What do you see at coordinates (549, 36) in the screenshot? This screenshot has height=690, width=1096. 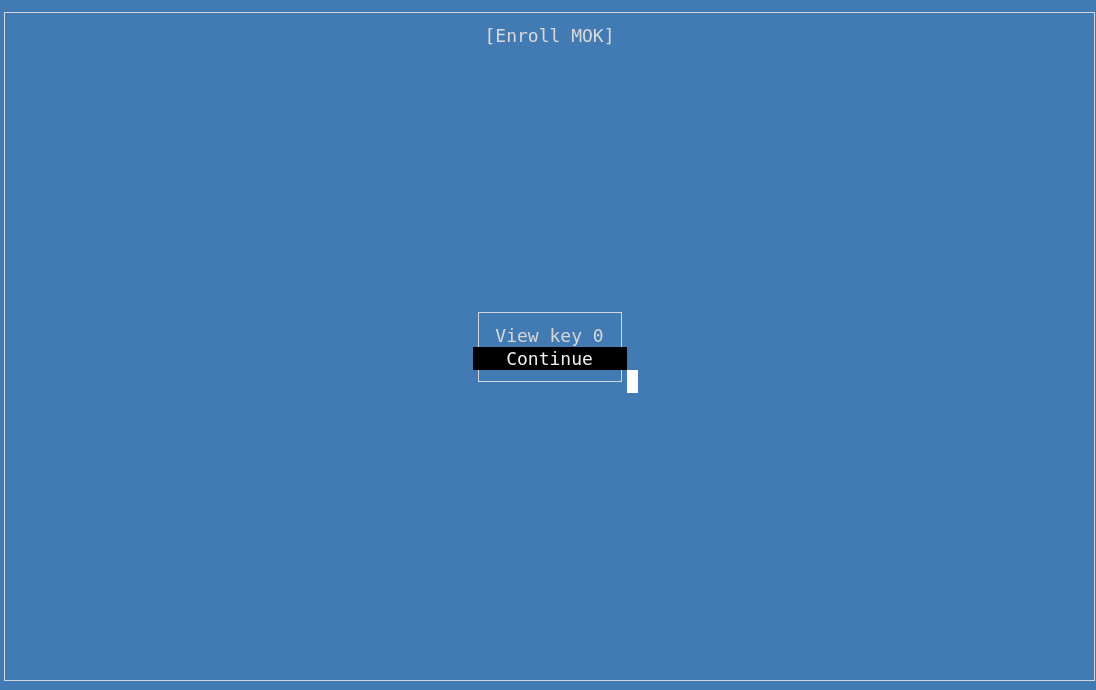 I see `window-title: [Enroll MOK]` at bounding box center [549, 36].